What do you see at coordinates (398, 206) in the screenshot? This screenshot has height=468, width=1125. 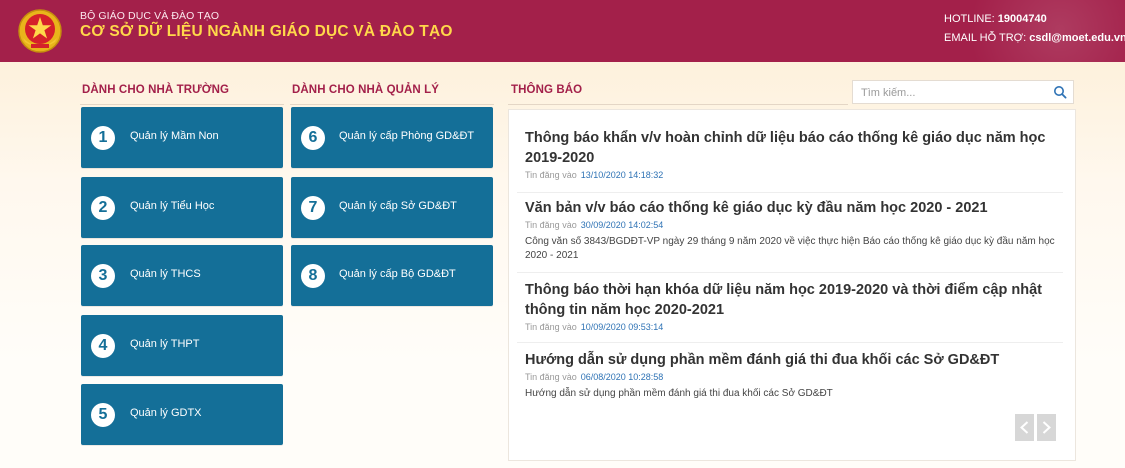 I see `tile-label: Quản lý cấp Sở GD&ĐT` at bounding box center [398, 206].